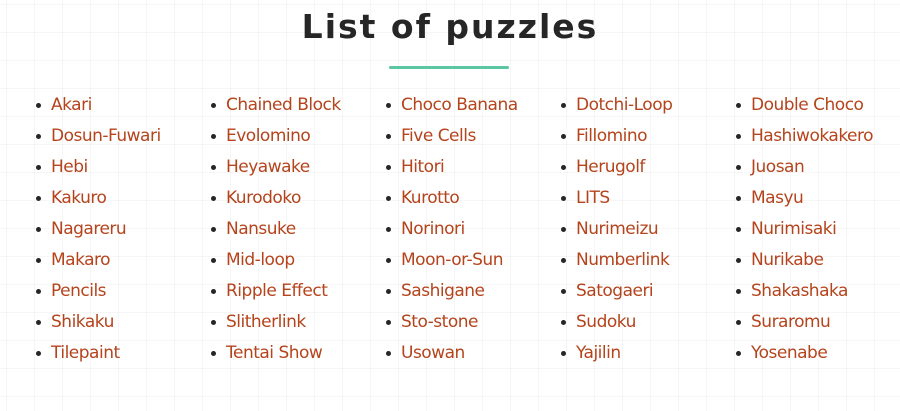 Image resolution: width=900 pixels, height=411 pixels. What do you see at coordinates (266, 322) in the screenshot?
I see `puzzle-link-slitherlink: Slitherlink` at bounding box center [266, 322].